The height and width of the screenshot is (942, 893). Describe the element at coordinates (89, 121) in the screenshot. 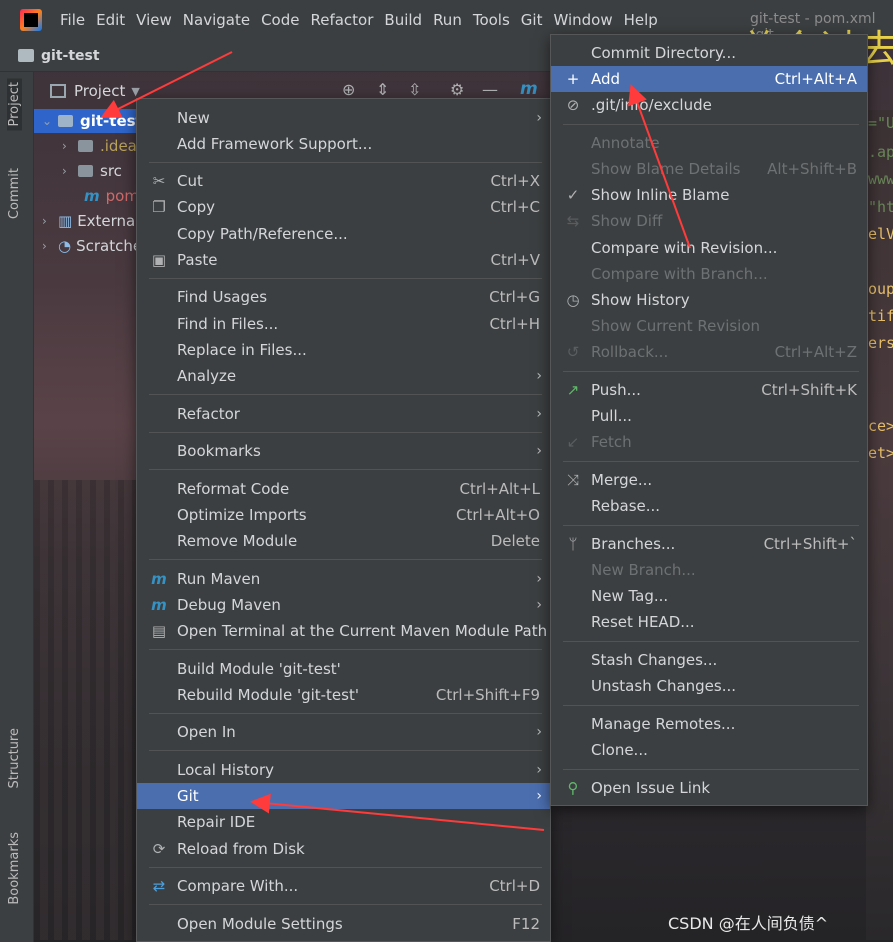

I see `tree-root-node: ⌄ git-test` at that location.